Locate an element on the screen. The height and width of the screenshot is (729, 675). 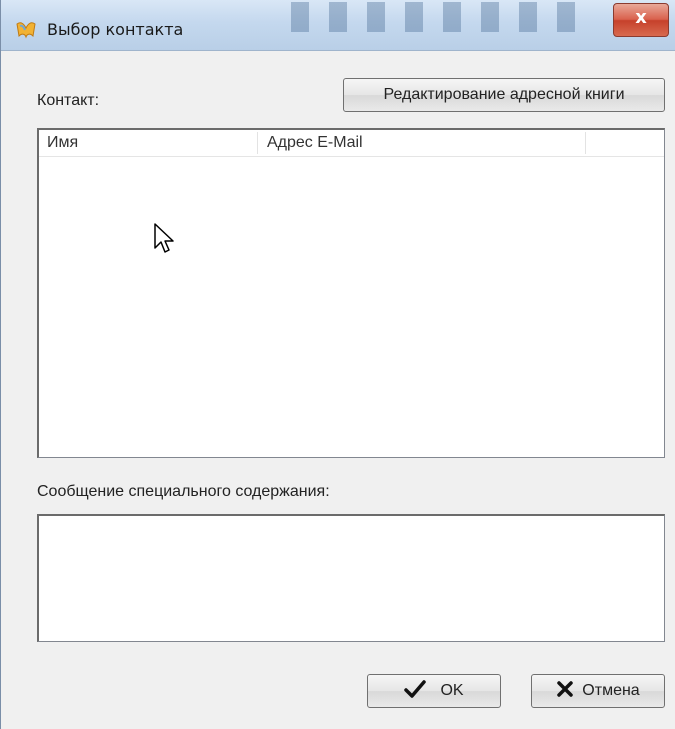
background-toolbar-blur is located at coordinates (441, 17).